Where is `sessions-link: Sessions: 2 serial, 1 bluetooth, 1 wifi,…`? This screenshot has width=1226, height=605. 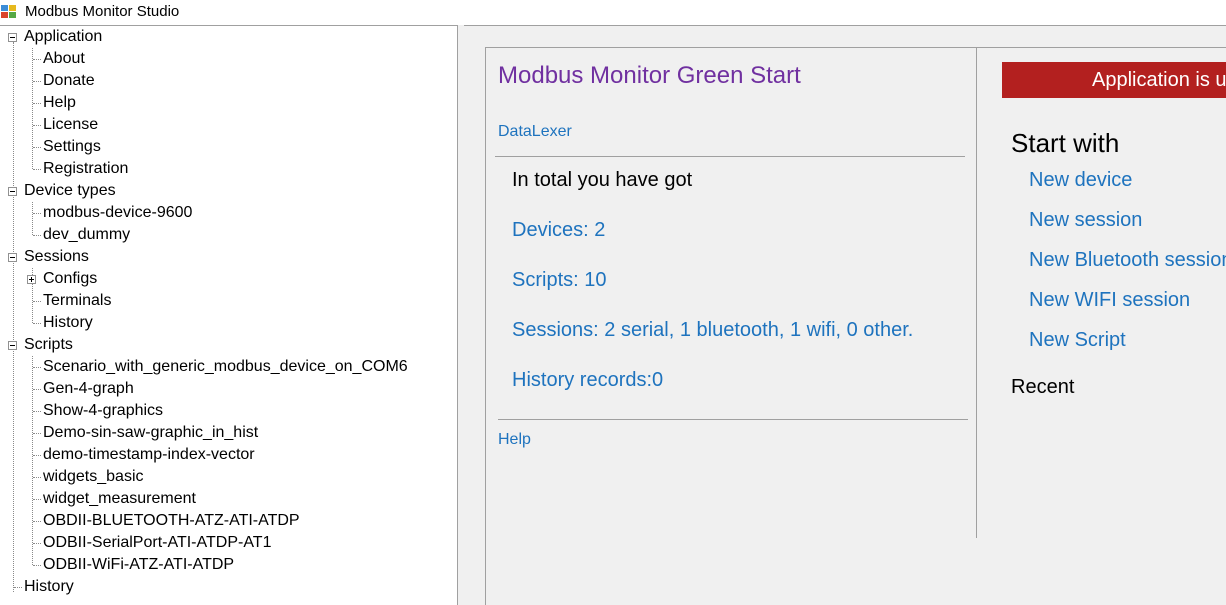 sessions-link: Sessions: 2 serial, 1 bluetooth, 1 wifi,… is located at coordinates (712, 330).